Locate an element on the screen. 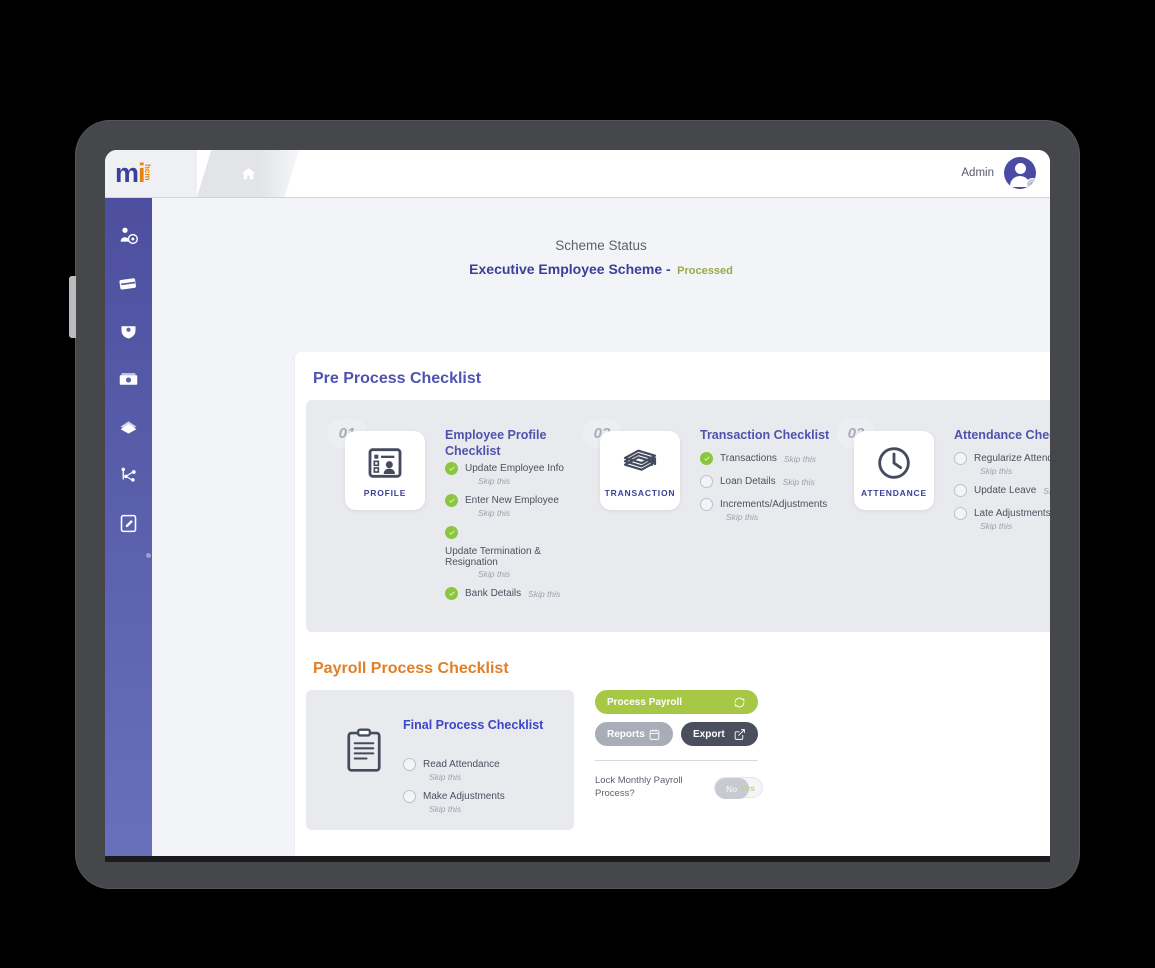 This screenshot has width=1155, height=968. refresh-icon is located at coordinates (739, 702).